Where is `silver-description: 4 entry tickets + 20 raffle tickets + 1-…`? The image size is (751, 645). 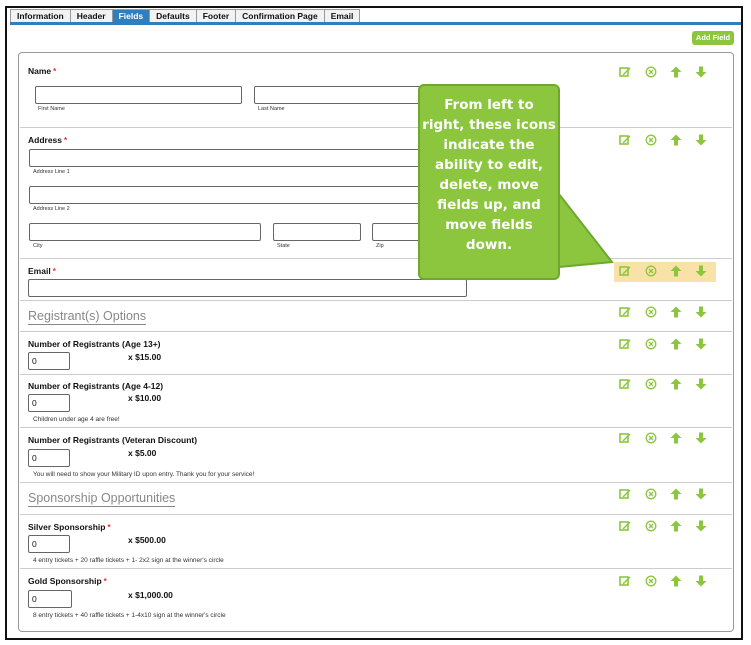 silver-description: 4 entry tickets + 20 raffle tickets + 1-… is located at coordinates (128, 560).